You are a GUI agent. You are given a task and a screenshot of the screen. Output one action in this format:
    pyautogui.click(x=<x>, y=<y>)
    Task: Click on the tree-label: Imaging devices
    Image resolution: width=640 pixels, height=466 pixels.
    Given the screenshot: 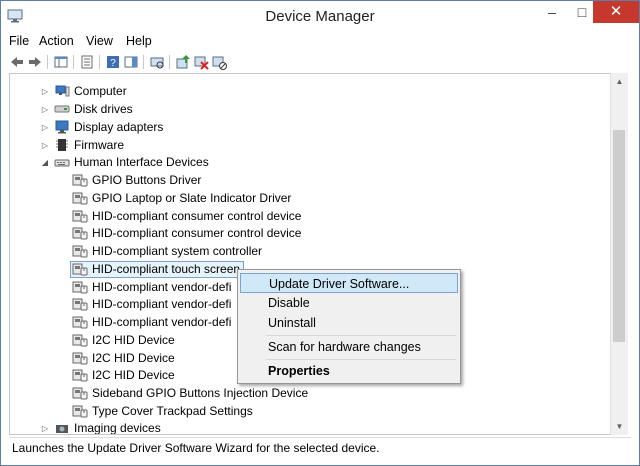 What is the action you would take?
    pyautogui.click(x=117, y=428)
    